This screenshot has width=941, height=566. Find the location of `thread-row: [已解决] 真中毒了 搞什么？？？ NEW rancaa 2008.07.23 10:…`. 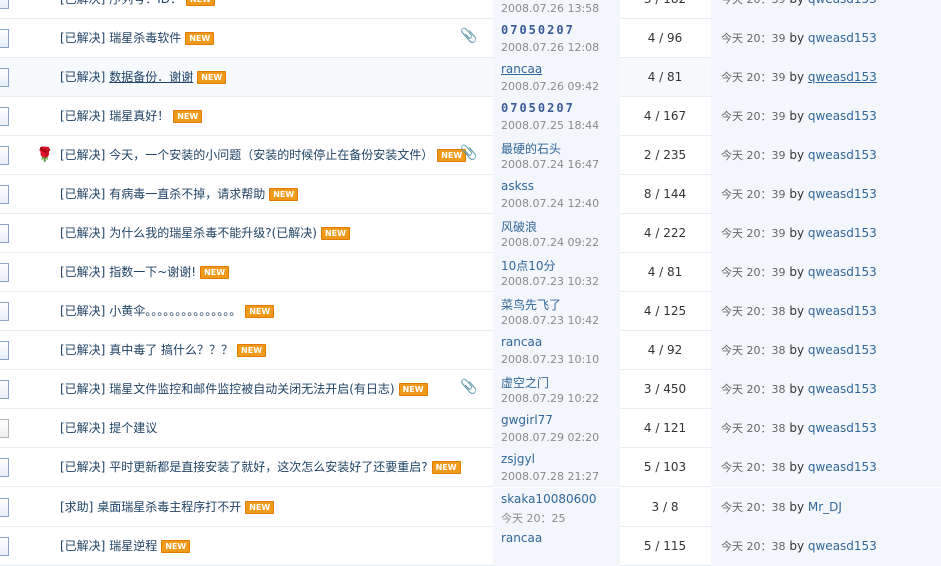

thread-row: [已解决] 真中毒了 搞什么？？？ NEW rancaa 2008.07.23 10:… is located at coordinates (470, 350).